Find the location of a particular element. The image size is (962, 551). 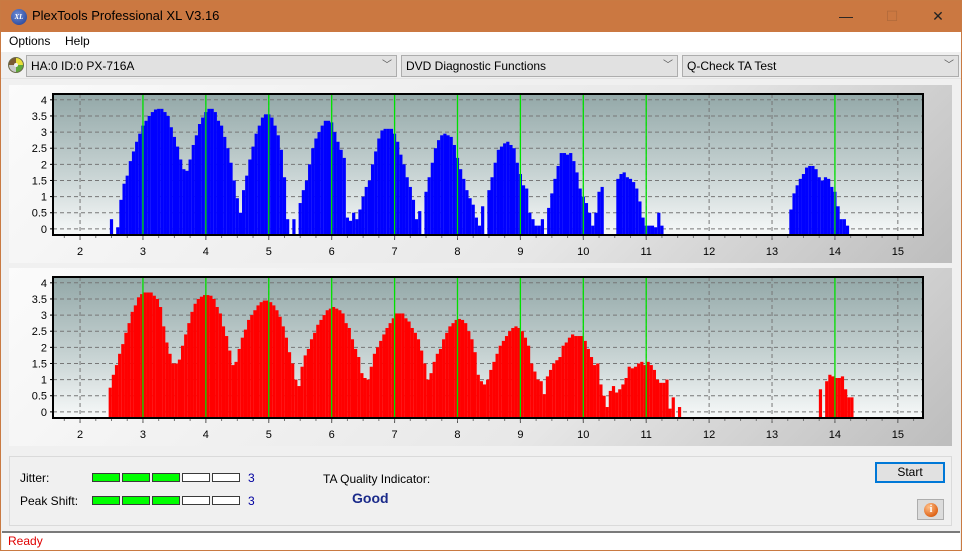

info-button: i is located at coordinates (930, 509).